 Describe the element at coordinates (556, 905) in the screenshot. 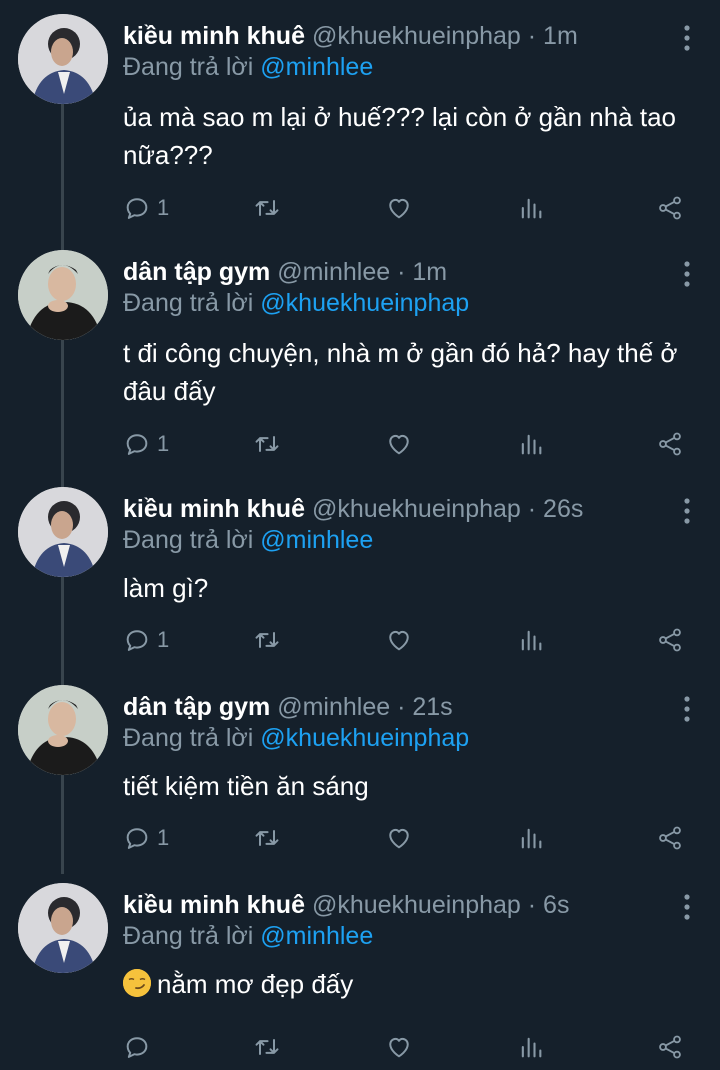

I see `timestamp: 6s` at that location.